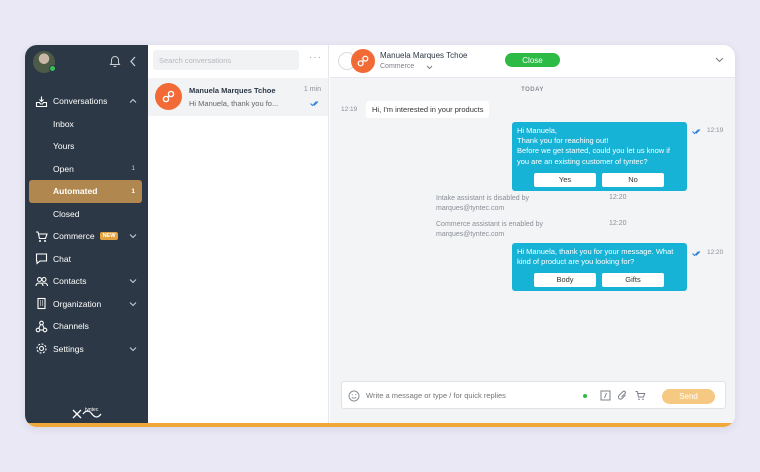 This screenshot has width=760, height=472. Describe the element at coordinates (582, 161) in the screenshot. I see `message-line: you are an existing customer of tyntec?` at that location.